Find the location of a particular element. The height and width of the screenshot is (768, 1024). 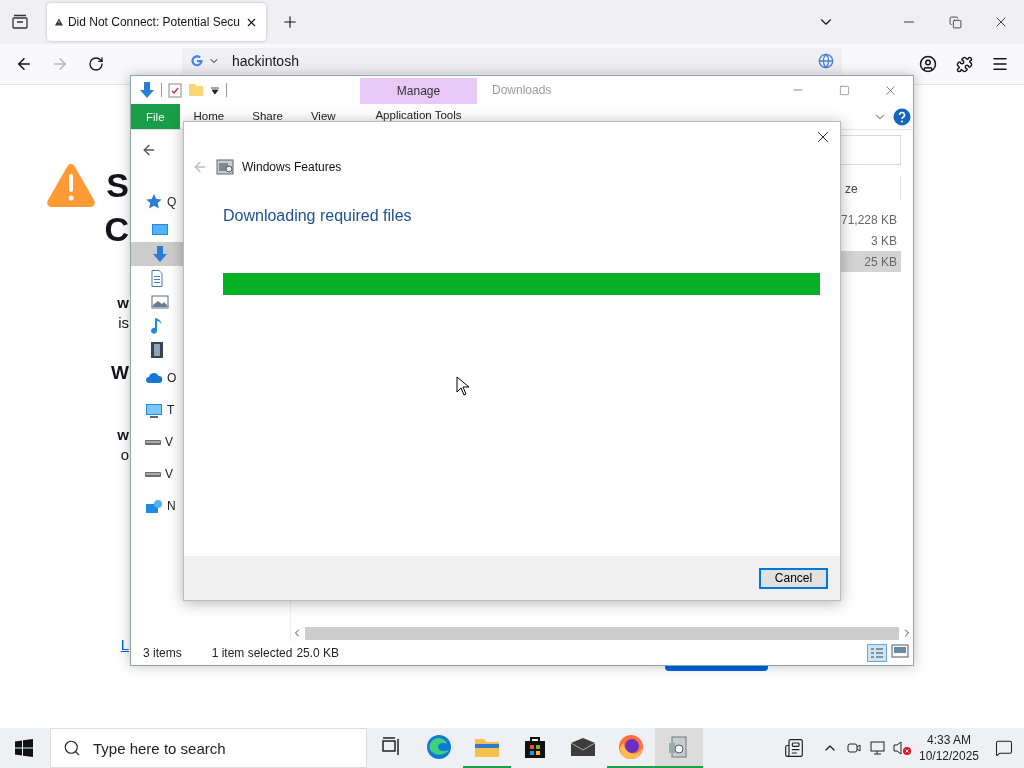

table-cell-text: 3 KB is located at coordinates (884, 241).